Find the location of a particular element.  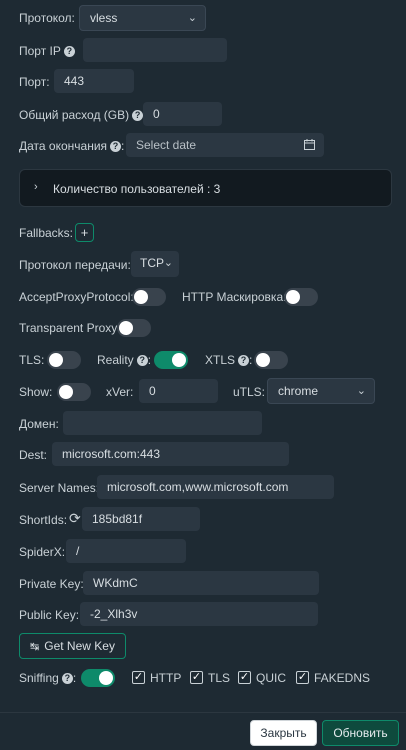

expiry-label: Дата окончания?: is located at coordinates (71, 146).